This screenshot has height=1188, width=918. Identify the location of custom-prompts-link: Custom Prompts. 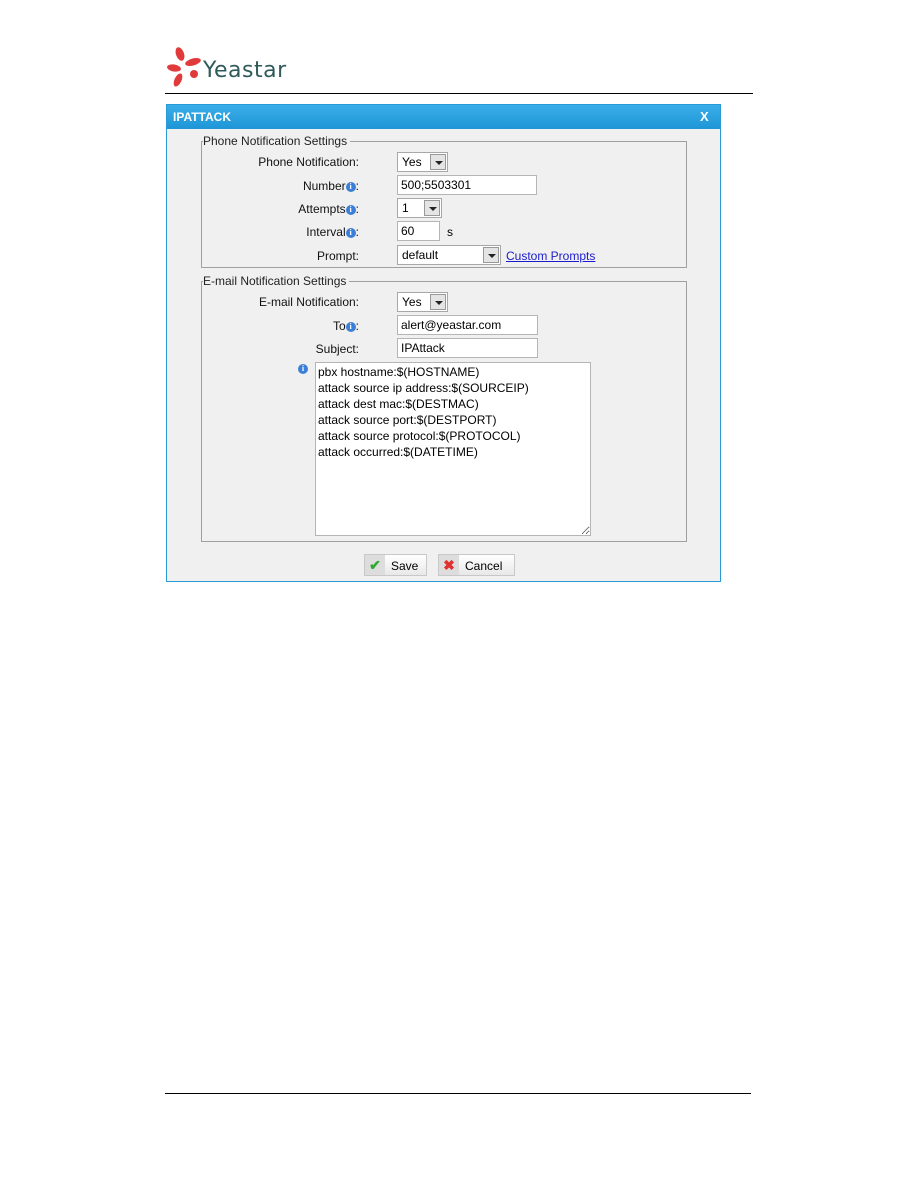
(550, 256).